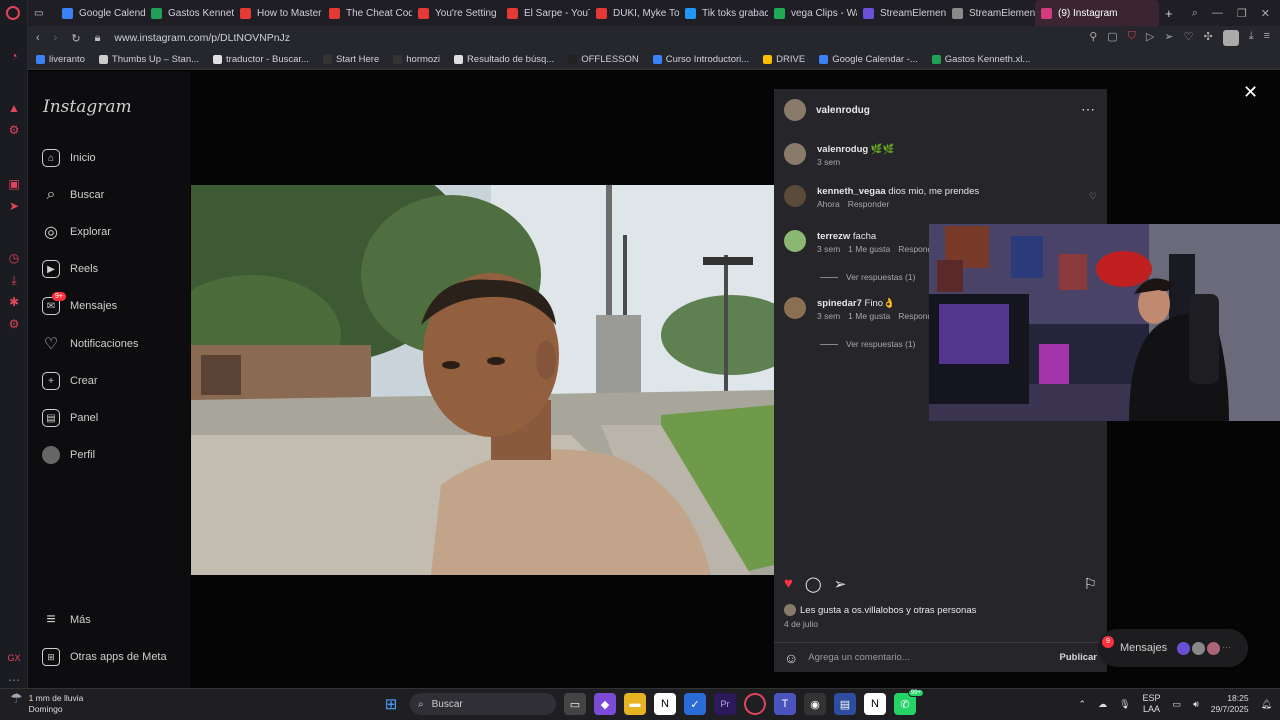 The width and height of the screenshot is (1280, 720). What do you see at coordinates (1102, 704) in the screenshot?
I see `onedrive-icon: ☁` at bounding box center [1102, 704].